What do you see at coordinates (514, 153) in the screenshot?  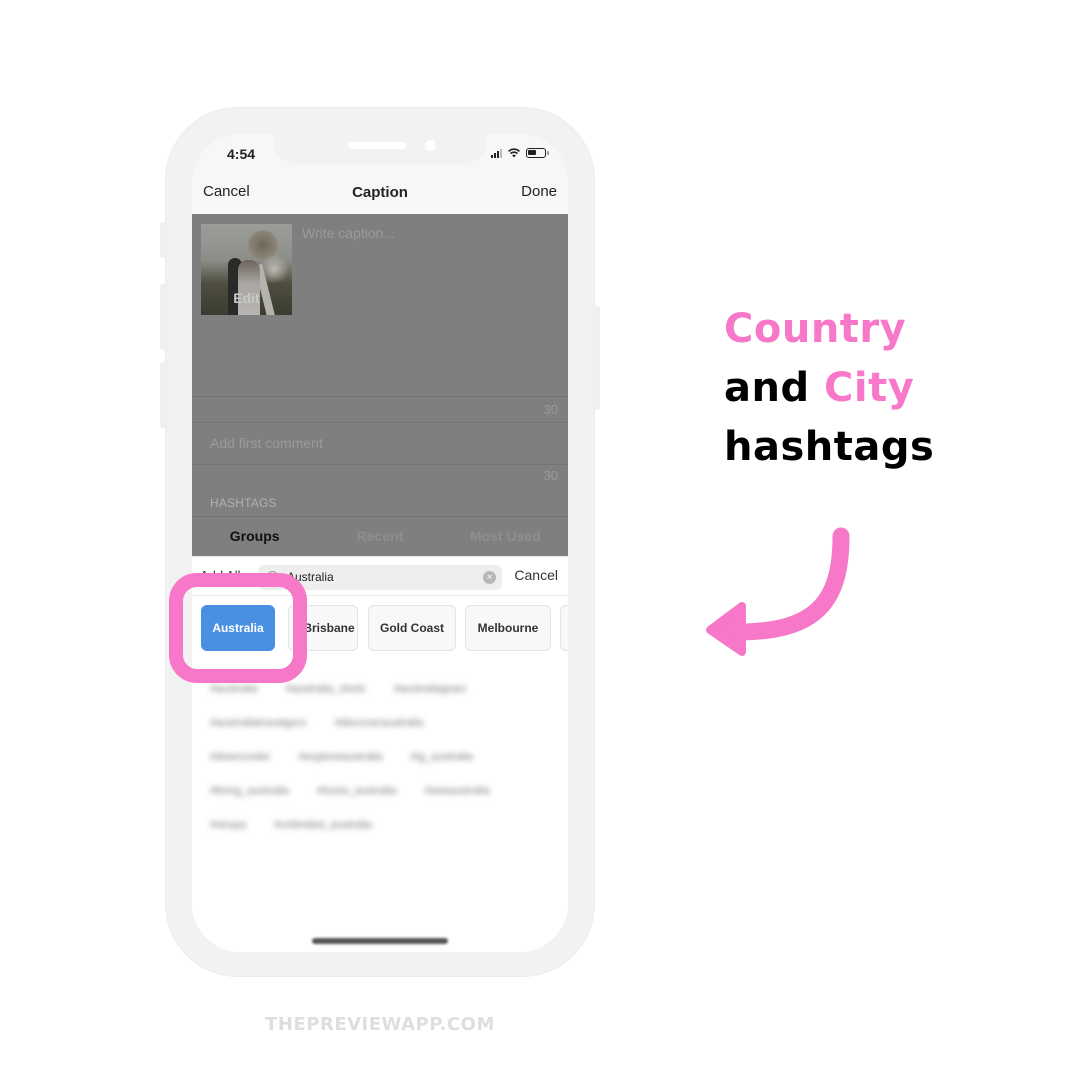 I see `wifi-icon` at bounding box center [514, 153].